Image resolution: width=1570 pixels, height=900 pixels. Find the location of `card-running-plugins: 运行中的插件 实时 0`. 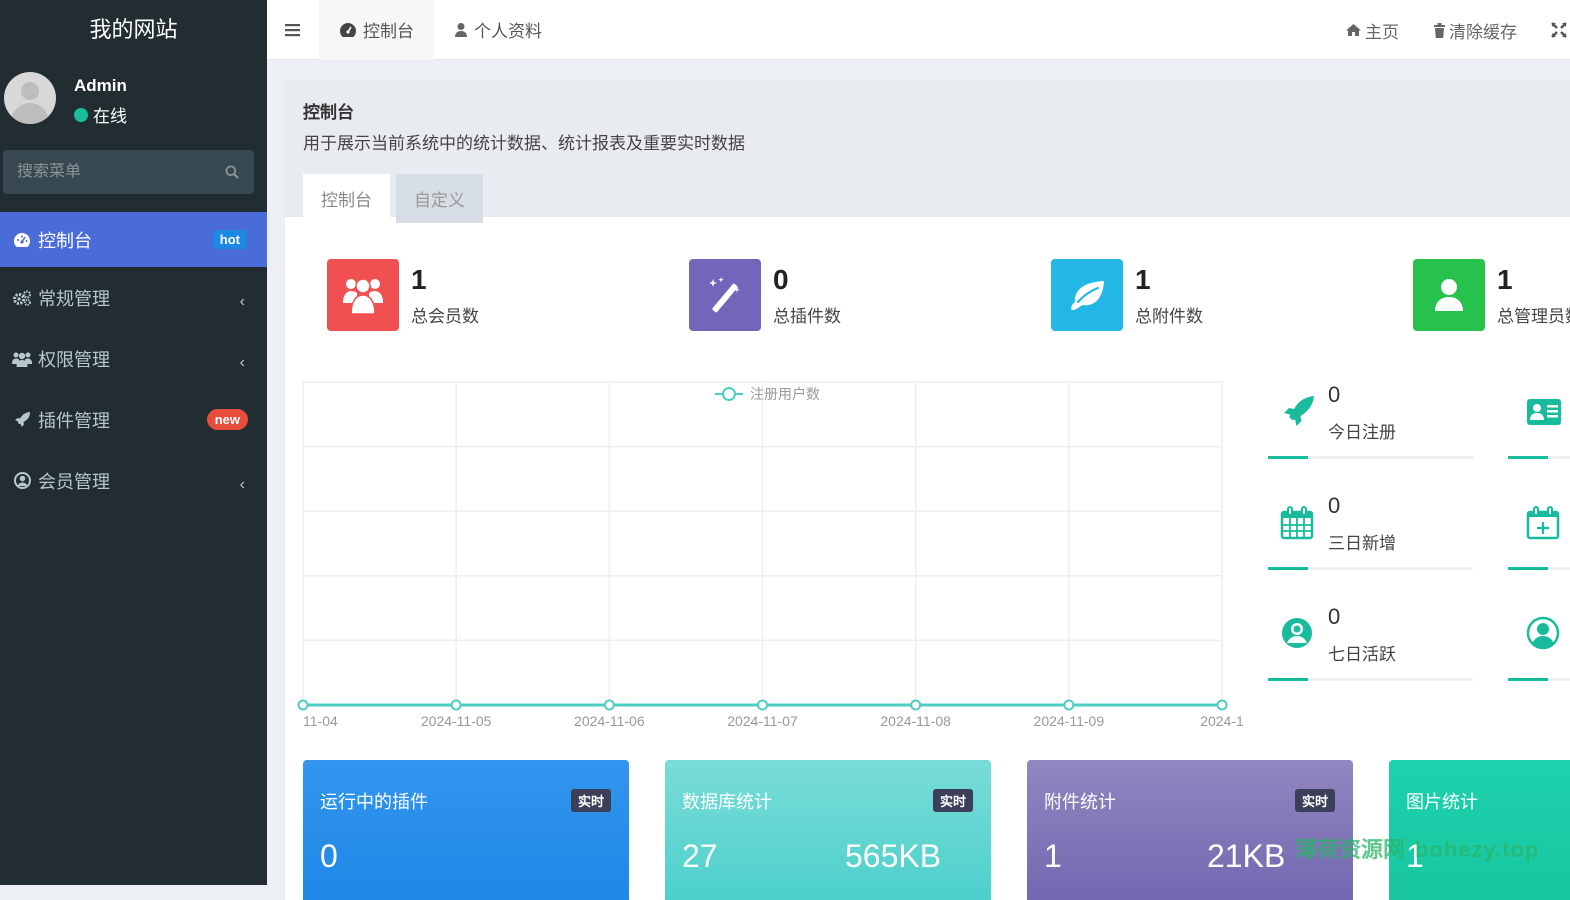

card-running-plugins: 运行中的插件 实时 0 is located at coordinates (466, 830).